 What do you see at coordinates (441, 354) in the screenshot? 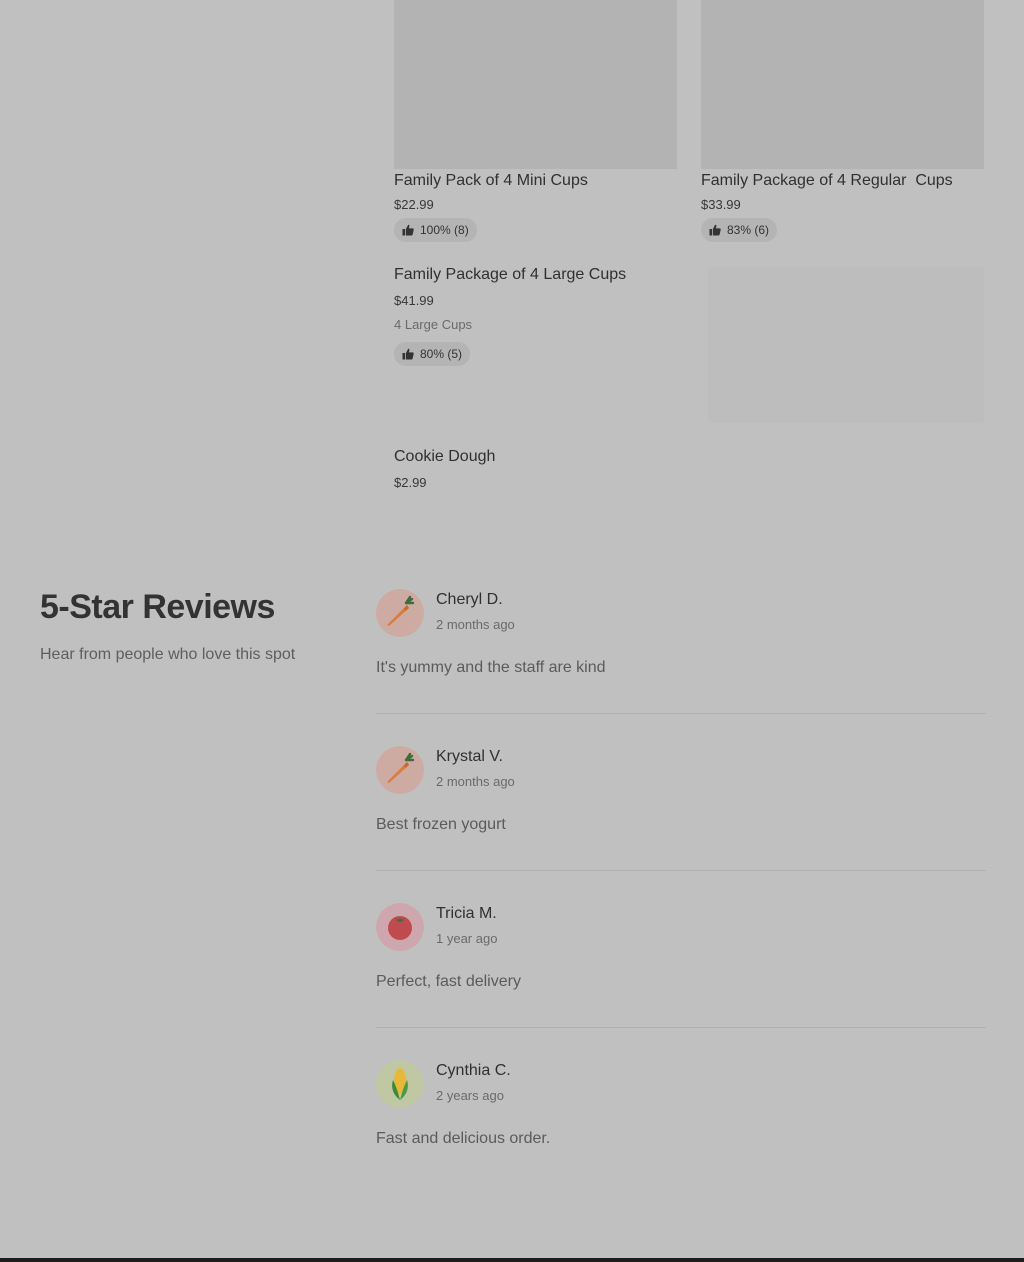
I see `rating-text: 80% (5)` at bounding box center [441, 354].